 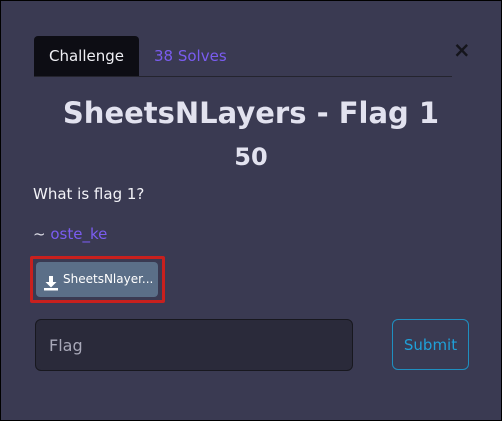 What do you see at coordinates (462, 50) in the screenshot?
I see `close-icon: ×` at bounding box center [462, 50].